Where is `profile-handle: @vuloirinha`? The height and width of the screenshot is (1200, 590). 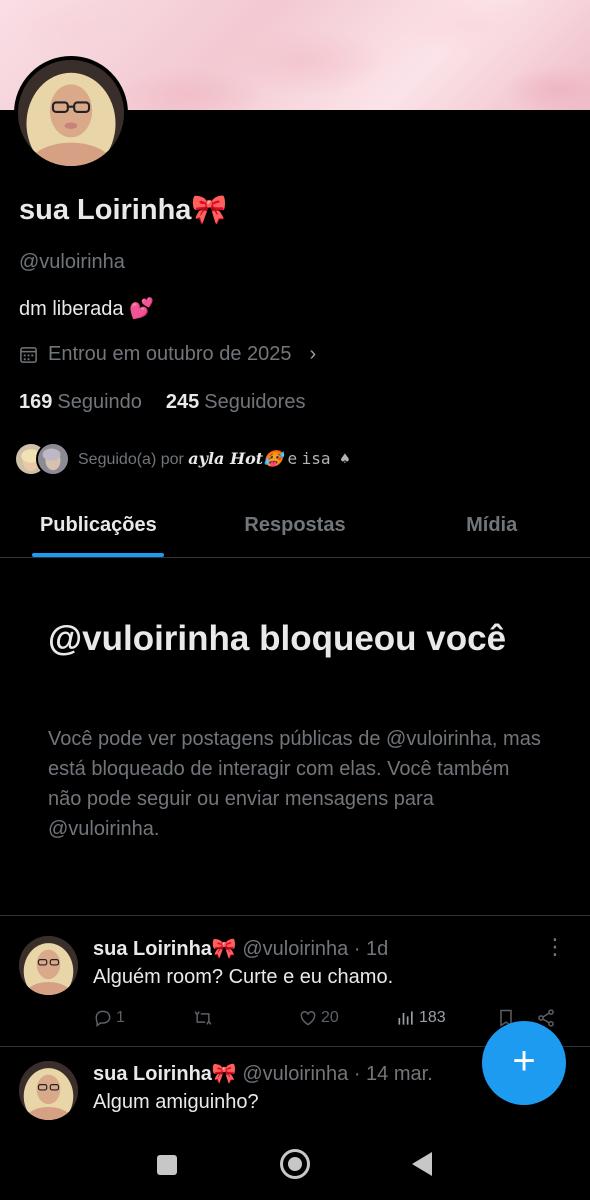
profile-handle: @vuloirinha is located at coordinates (72, 262).